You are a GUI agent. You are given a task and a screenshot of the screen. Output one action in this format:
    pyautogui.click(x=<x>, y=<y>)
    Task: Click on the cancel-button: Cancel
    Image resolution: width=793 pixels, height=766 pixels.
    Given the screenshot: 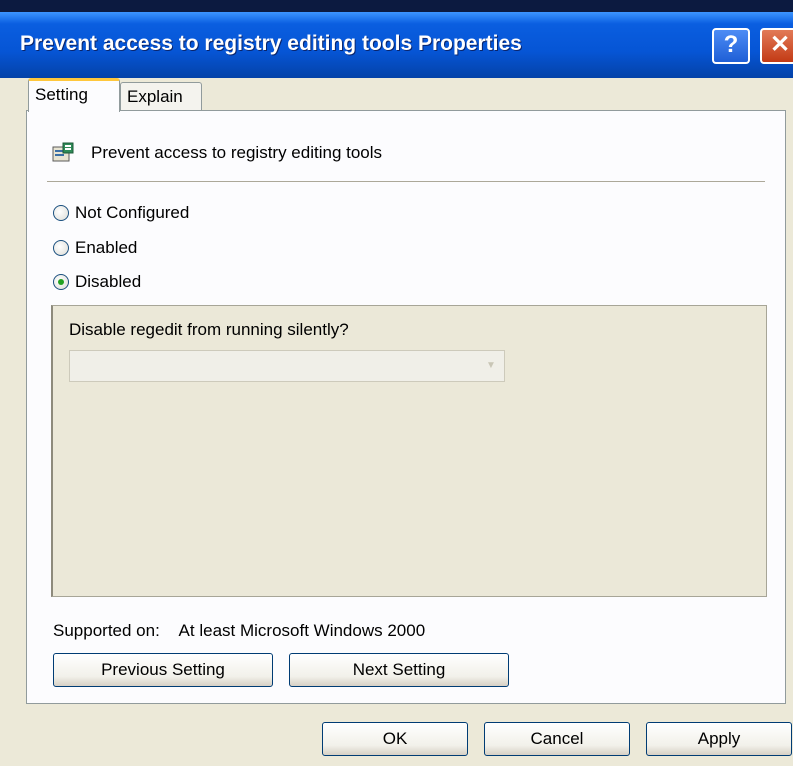 What is the action you would take?
    pyautogui.click(x=557, y=739)
    